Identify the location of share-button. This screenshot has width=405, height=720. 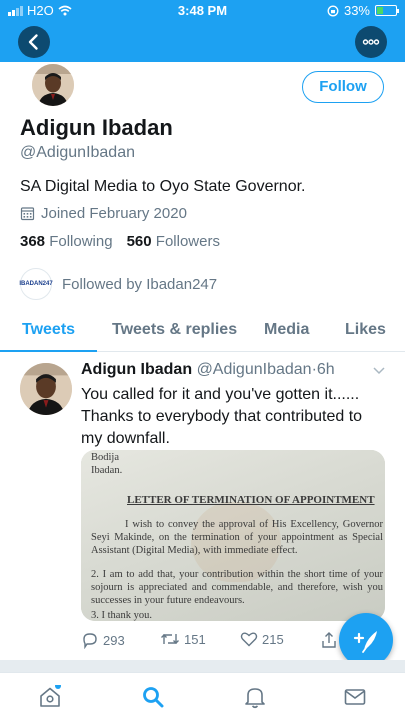
(329, 640).